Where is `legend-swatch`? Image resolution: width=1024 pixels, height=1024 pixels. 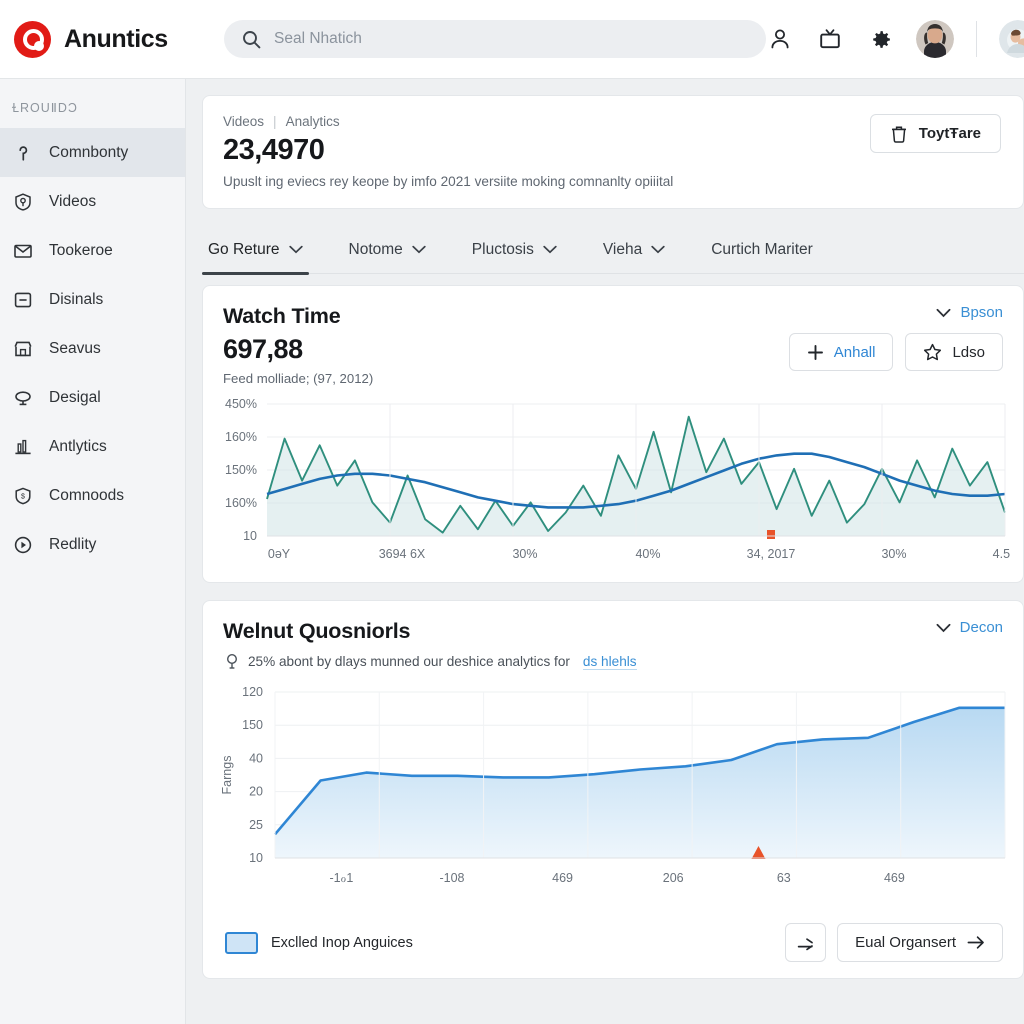
legend-swatch is located at coordinates (241, 942).